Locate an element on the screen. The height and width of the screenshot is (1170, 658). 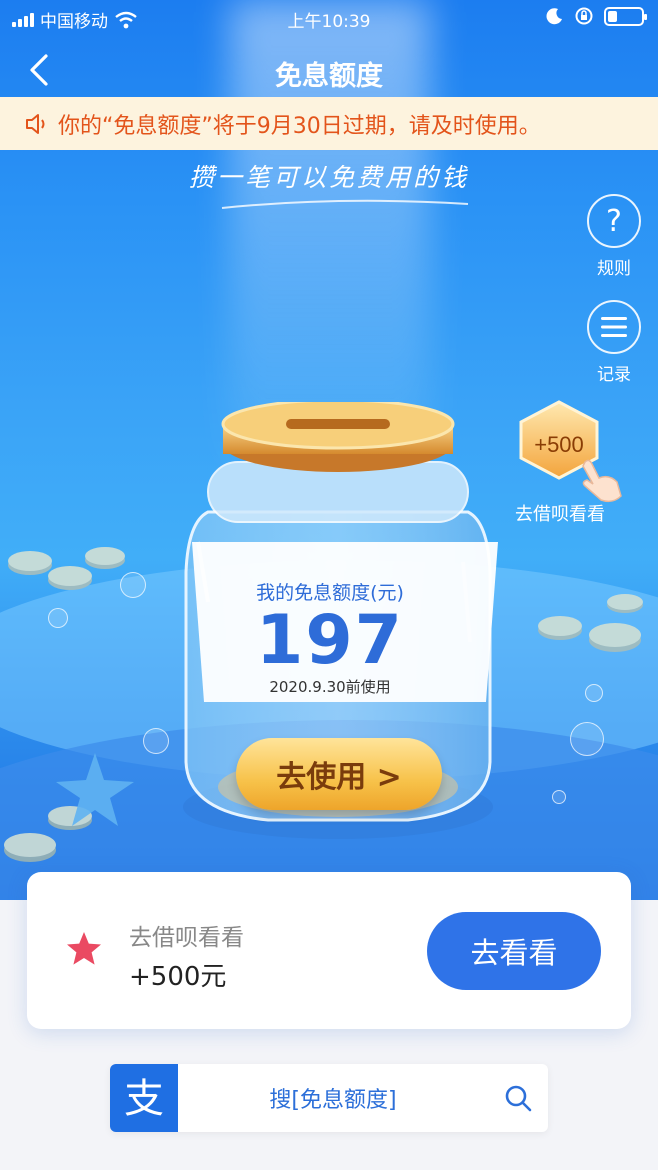
promo-badge-text: +500 is located at coordinates (559, 444).